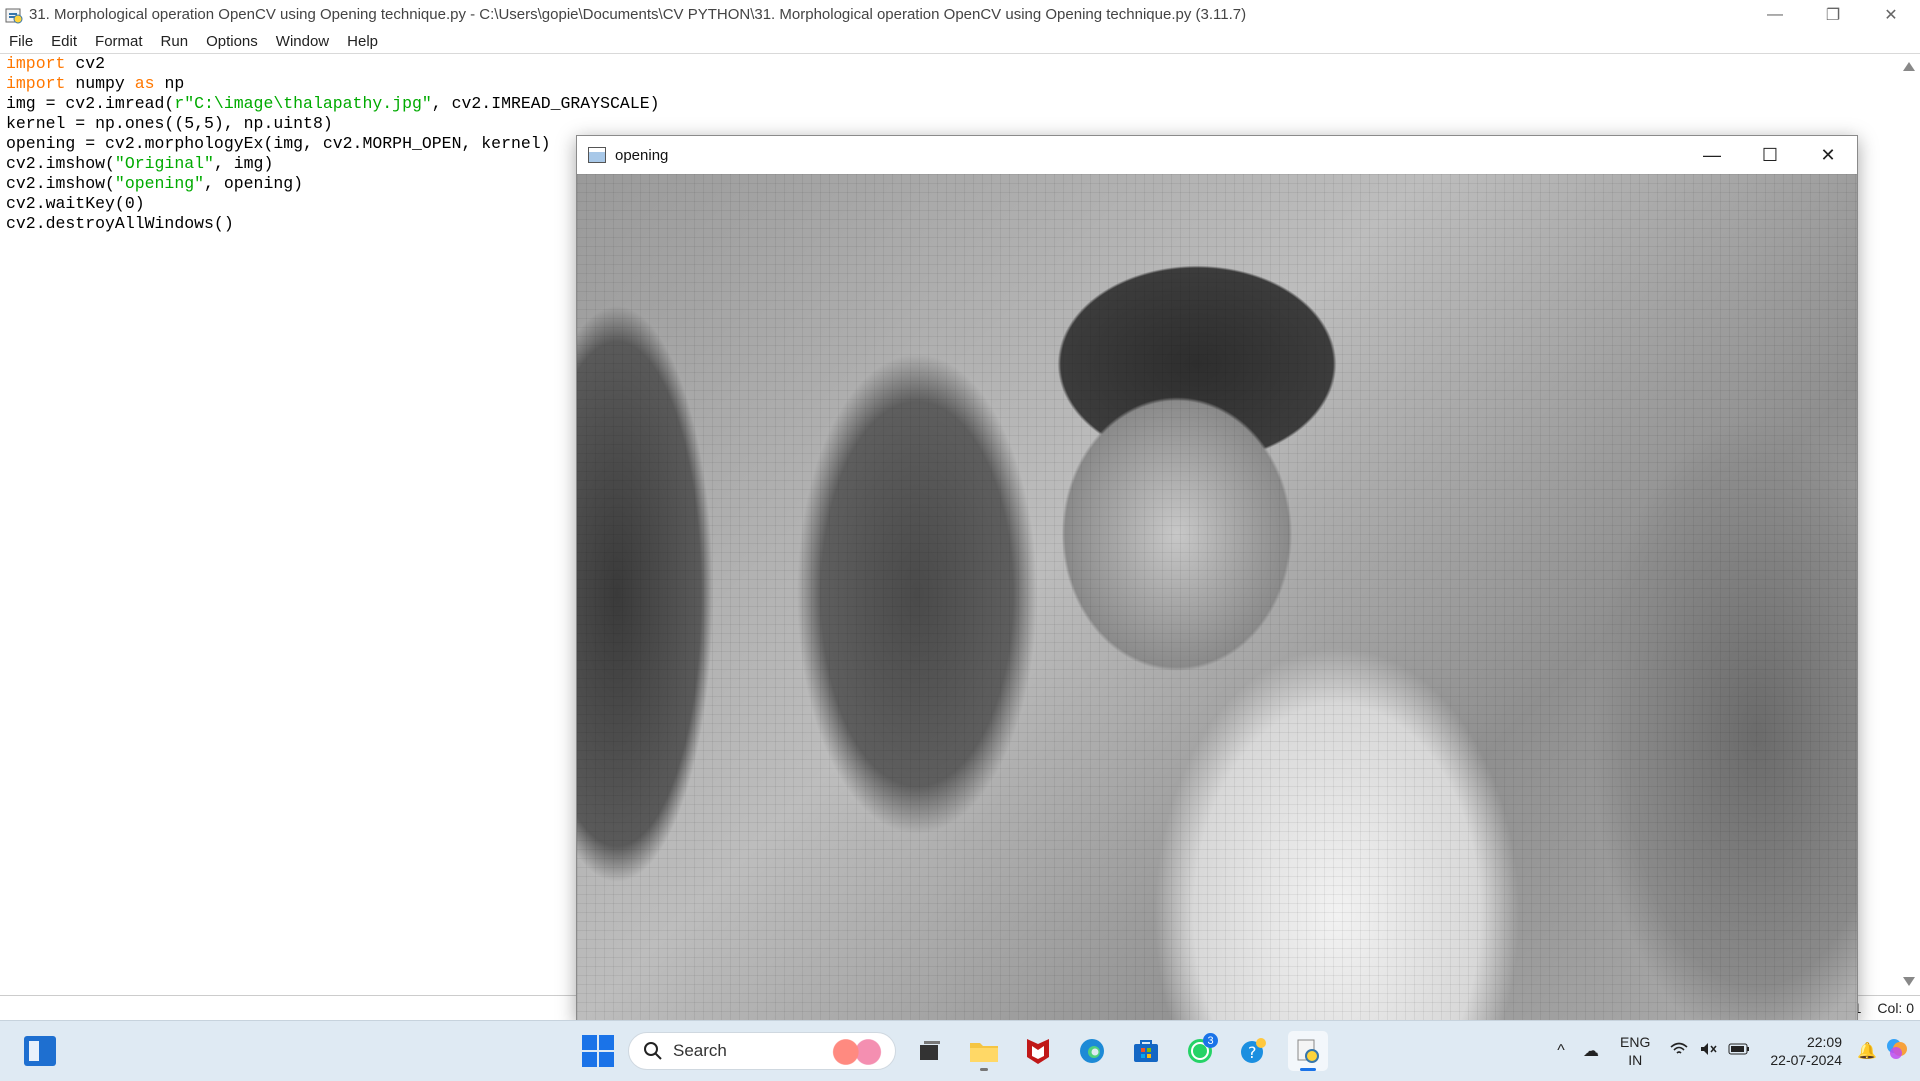 The image size is (1920, 1081). I want to click on code-line: import numpy as np, so click(95, 83).